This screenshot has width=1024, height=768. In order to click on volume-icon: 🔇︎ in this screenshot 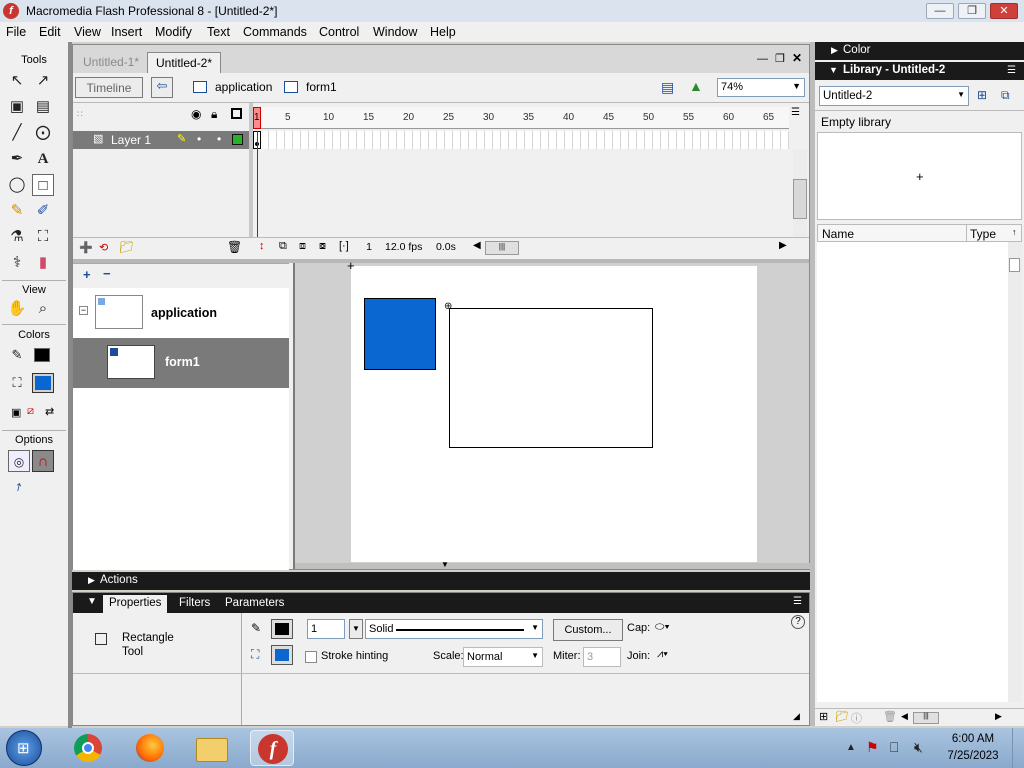, I will do `click(918, 747)`.